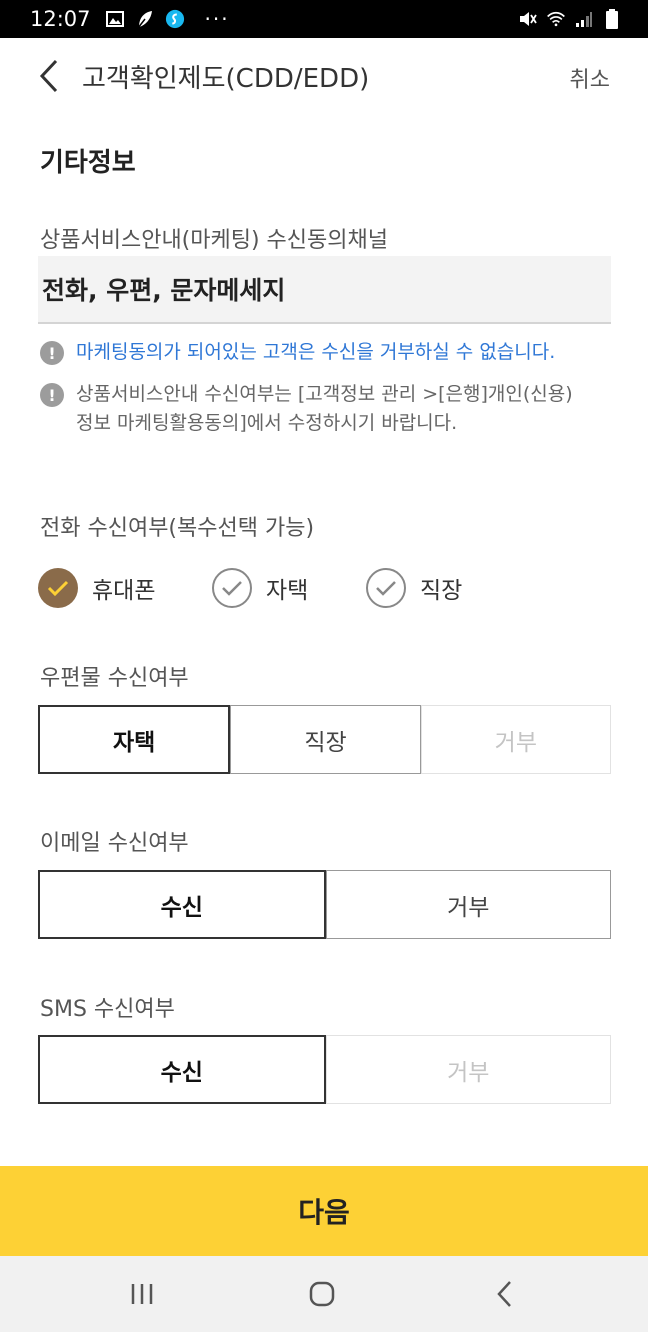  Describe the element at coordinates (414, 588) in the screenshot. I see `checkbox-work: 직장` at that location.